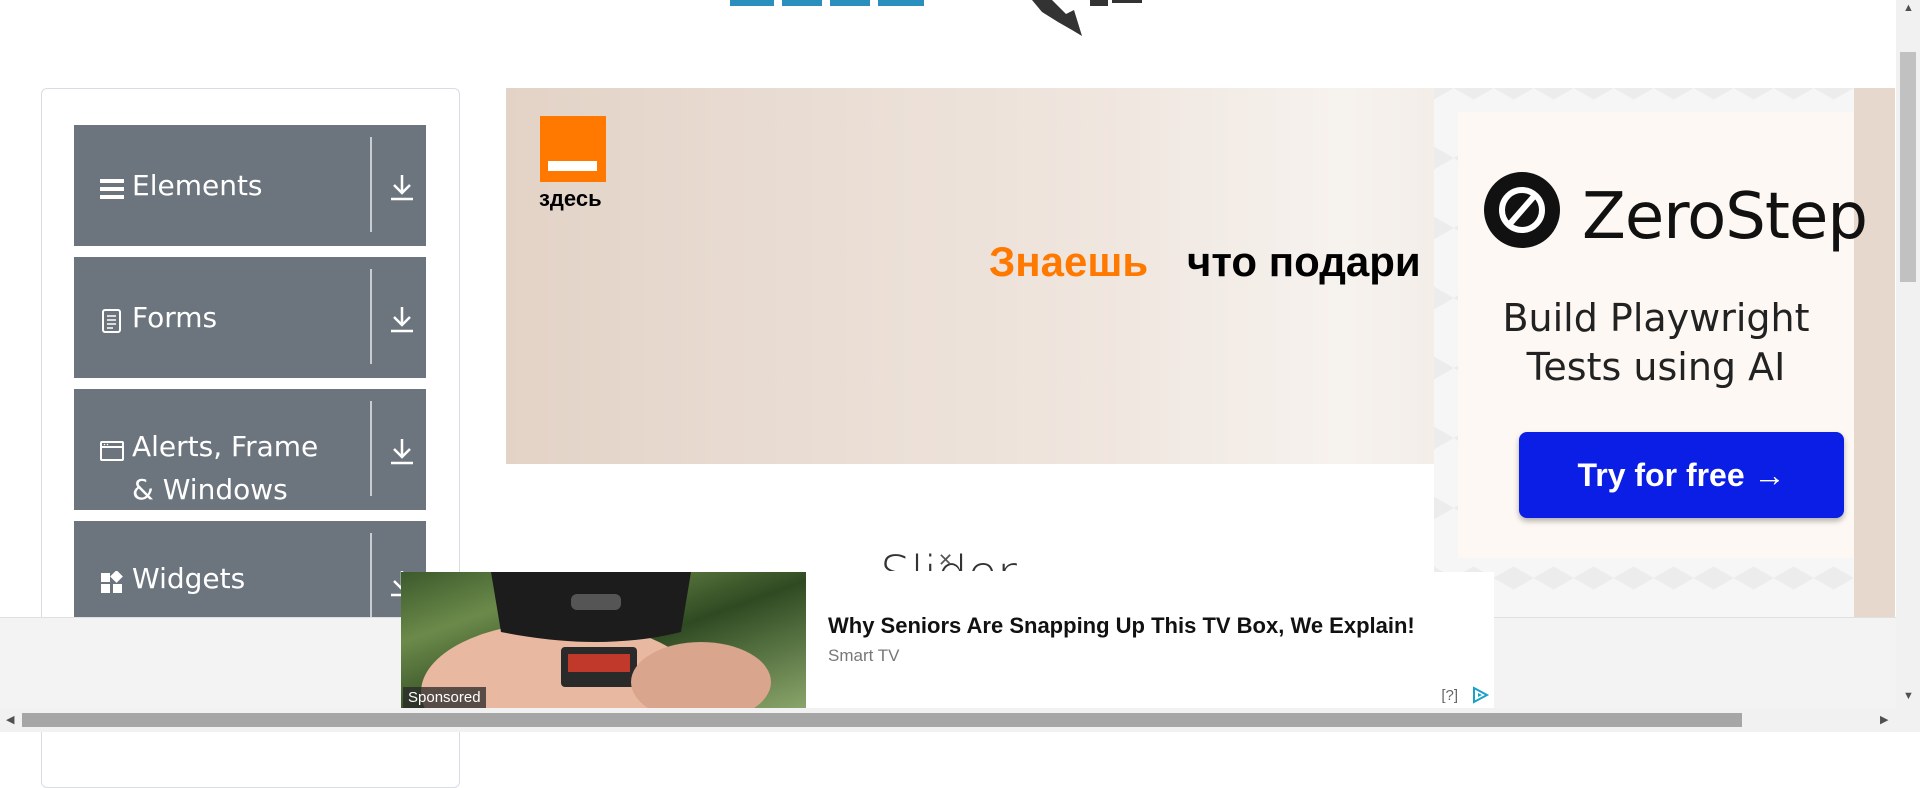 The image size is (1920, 788). I want to click on group-elements: Elements, so click(250, 185).